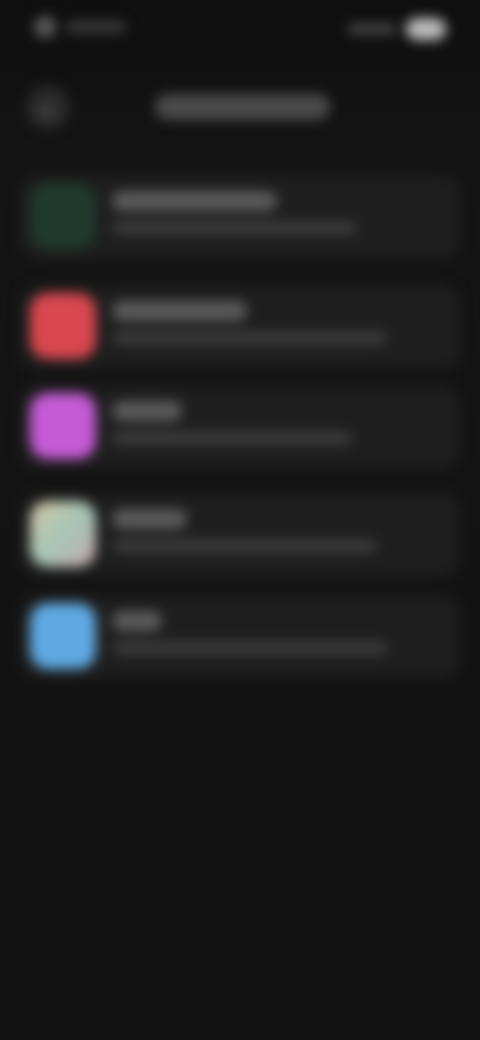 Image resolution: width=480 pixels, height=1040 pixels. I want to click on back-button: ←, so click(48, 108).